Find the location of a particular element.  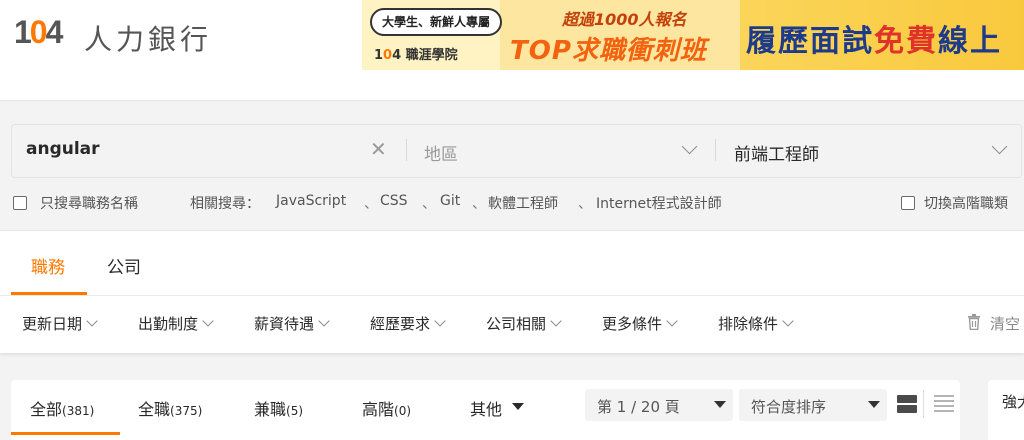

sort-select-value: 符合度排序 is located at coordinates (788, 406).